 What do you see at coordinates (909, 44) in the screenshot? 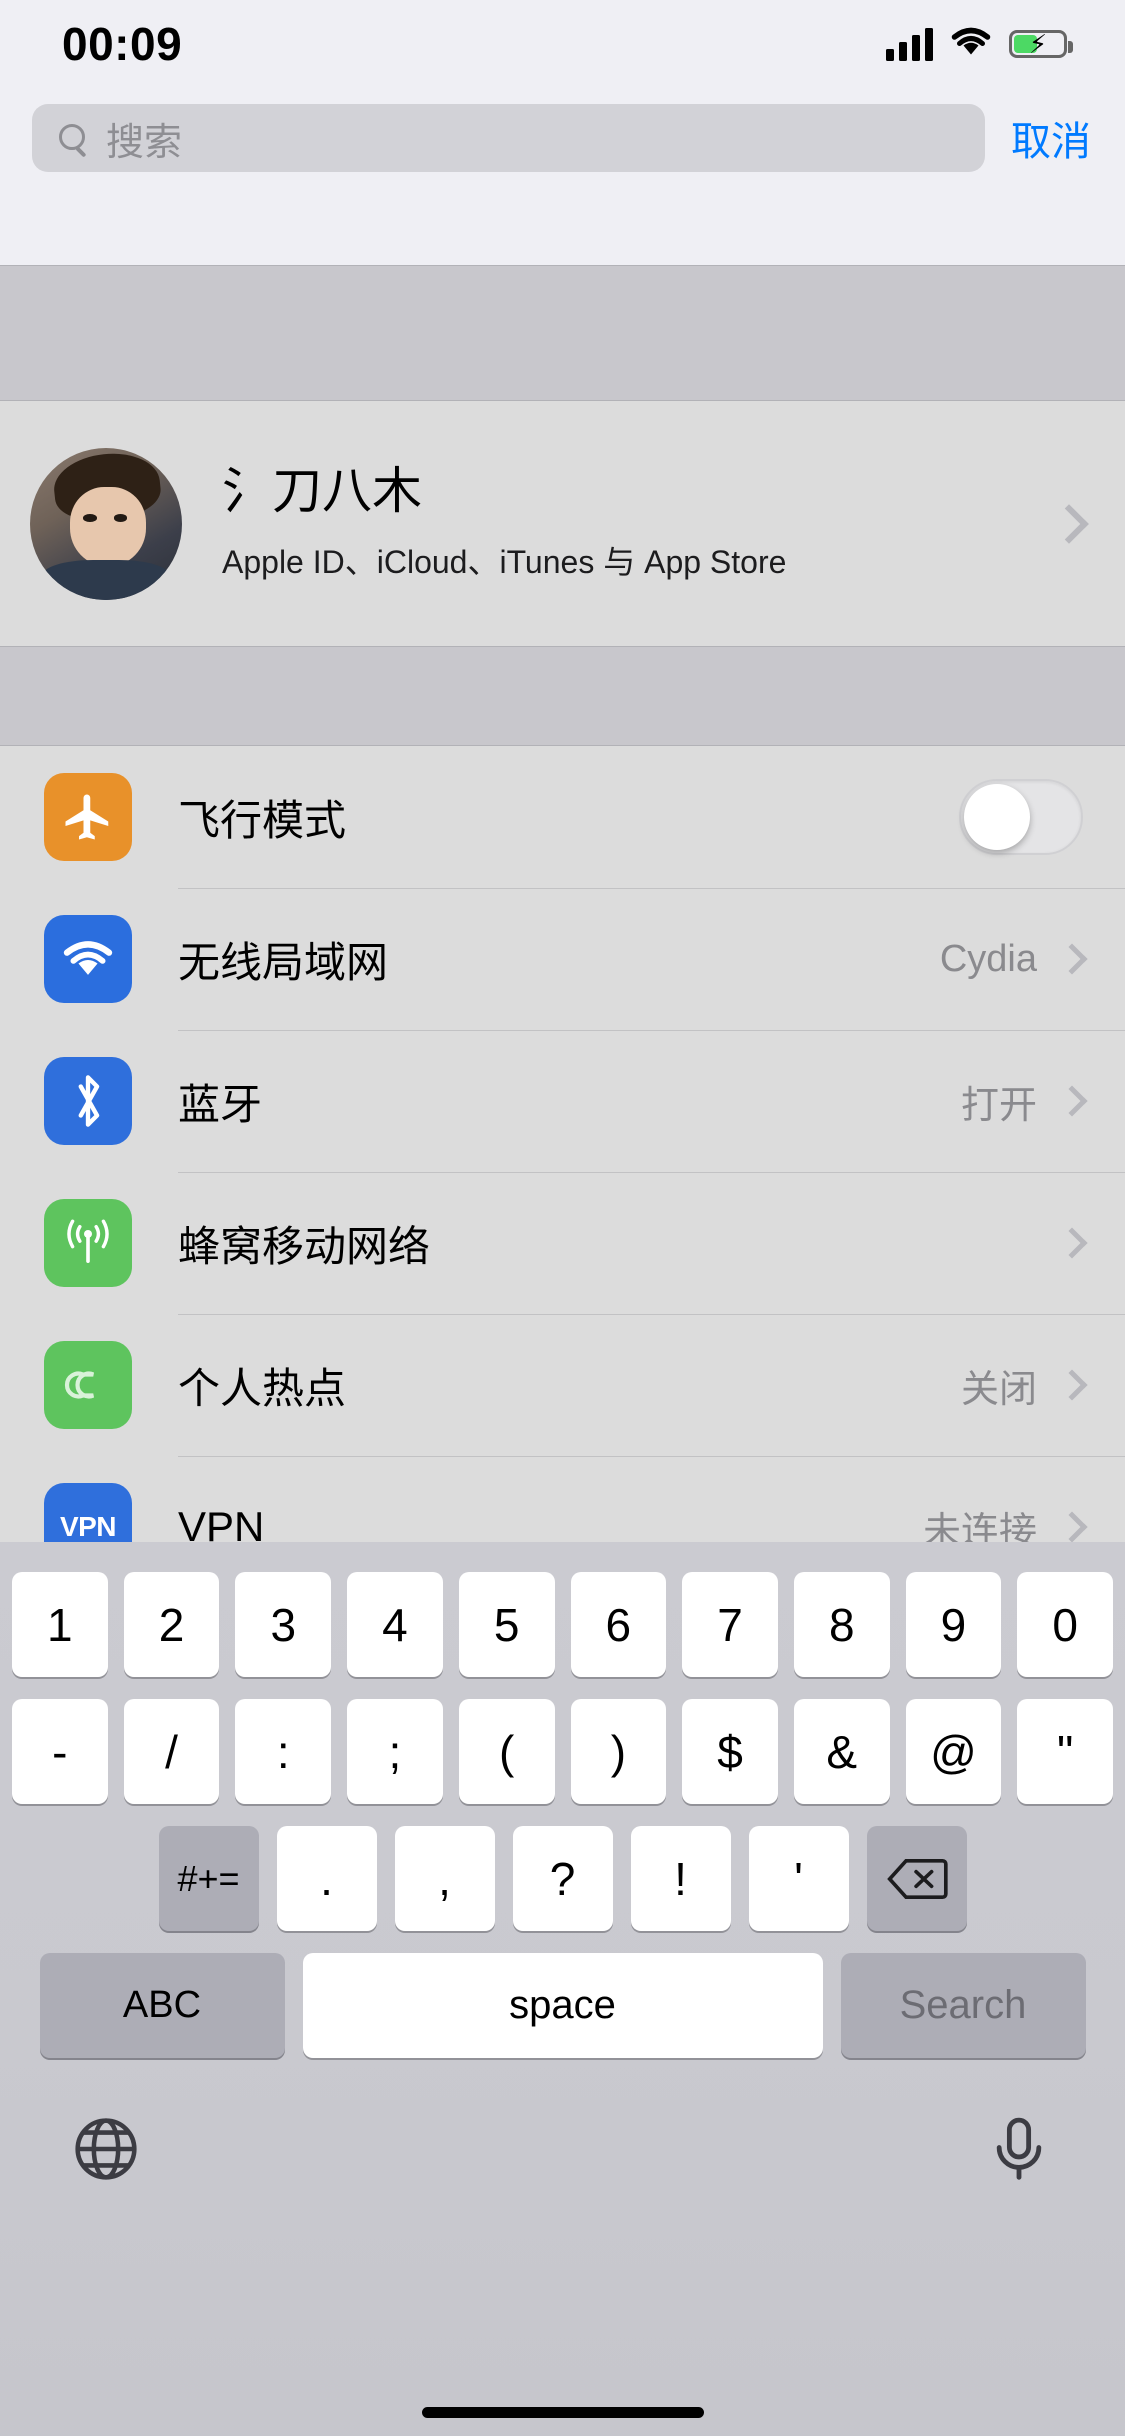
I see `cellular-signal-icon` at bounding box center [909, 44].